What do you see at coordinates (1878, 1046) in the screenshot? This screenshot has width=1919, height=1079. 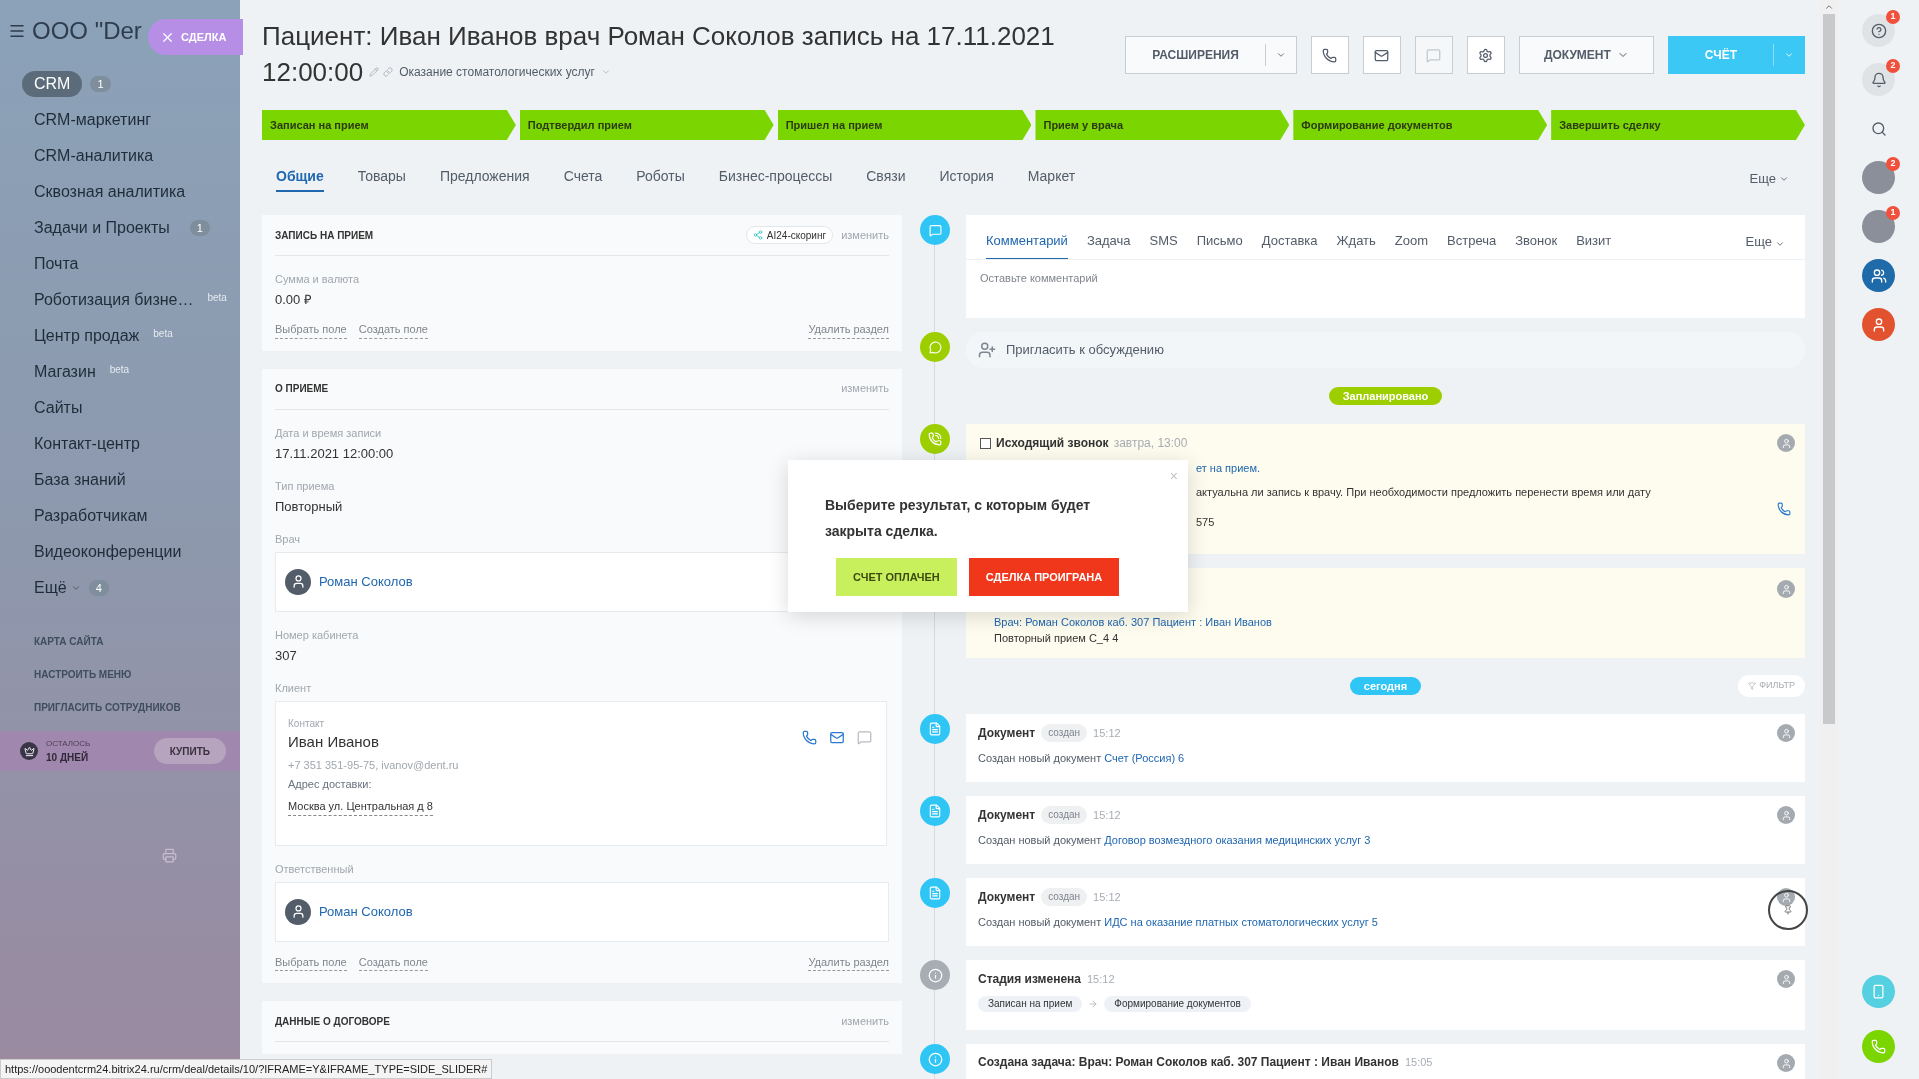 I see `call-icon` at bounding box center [1878, 1046].